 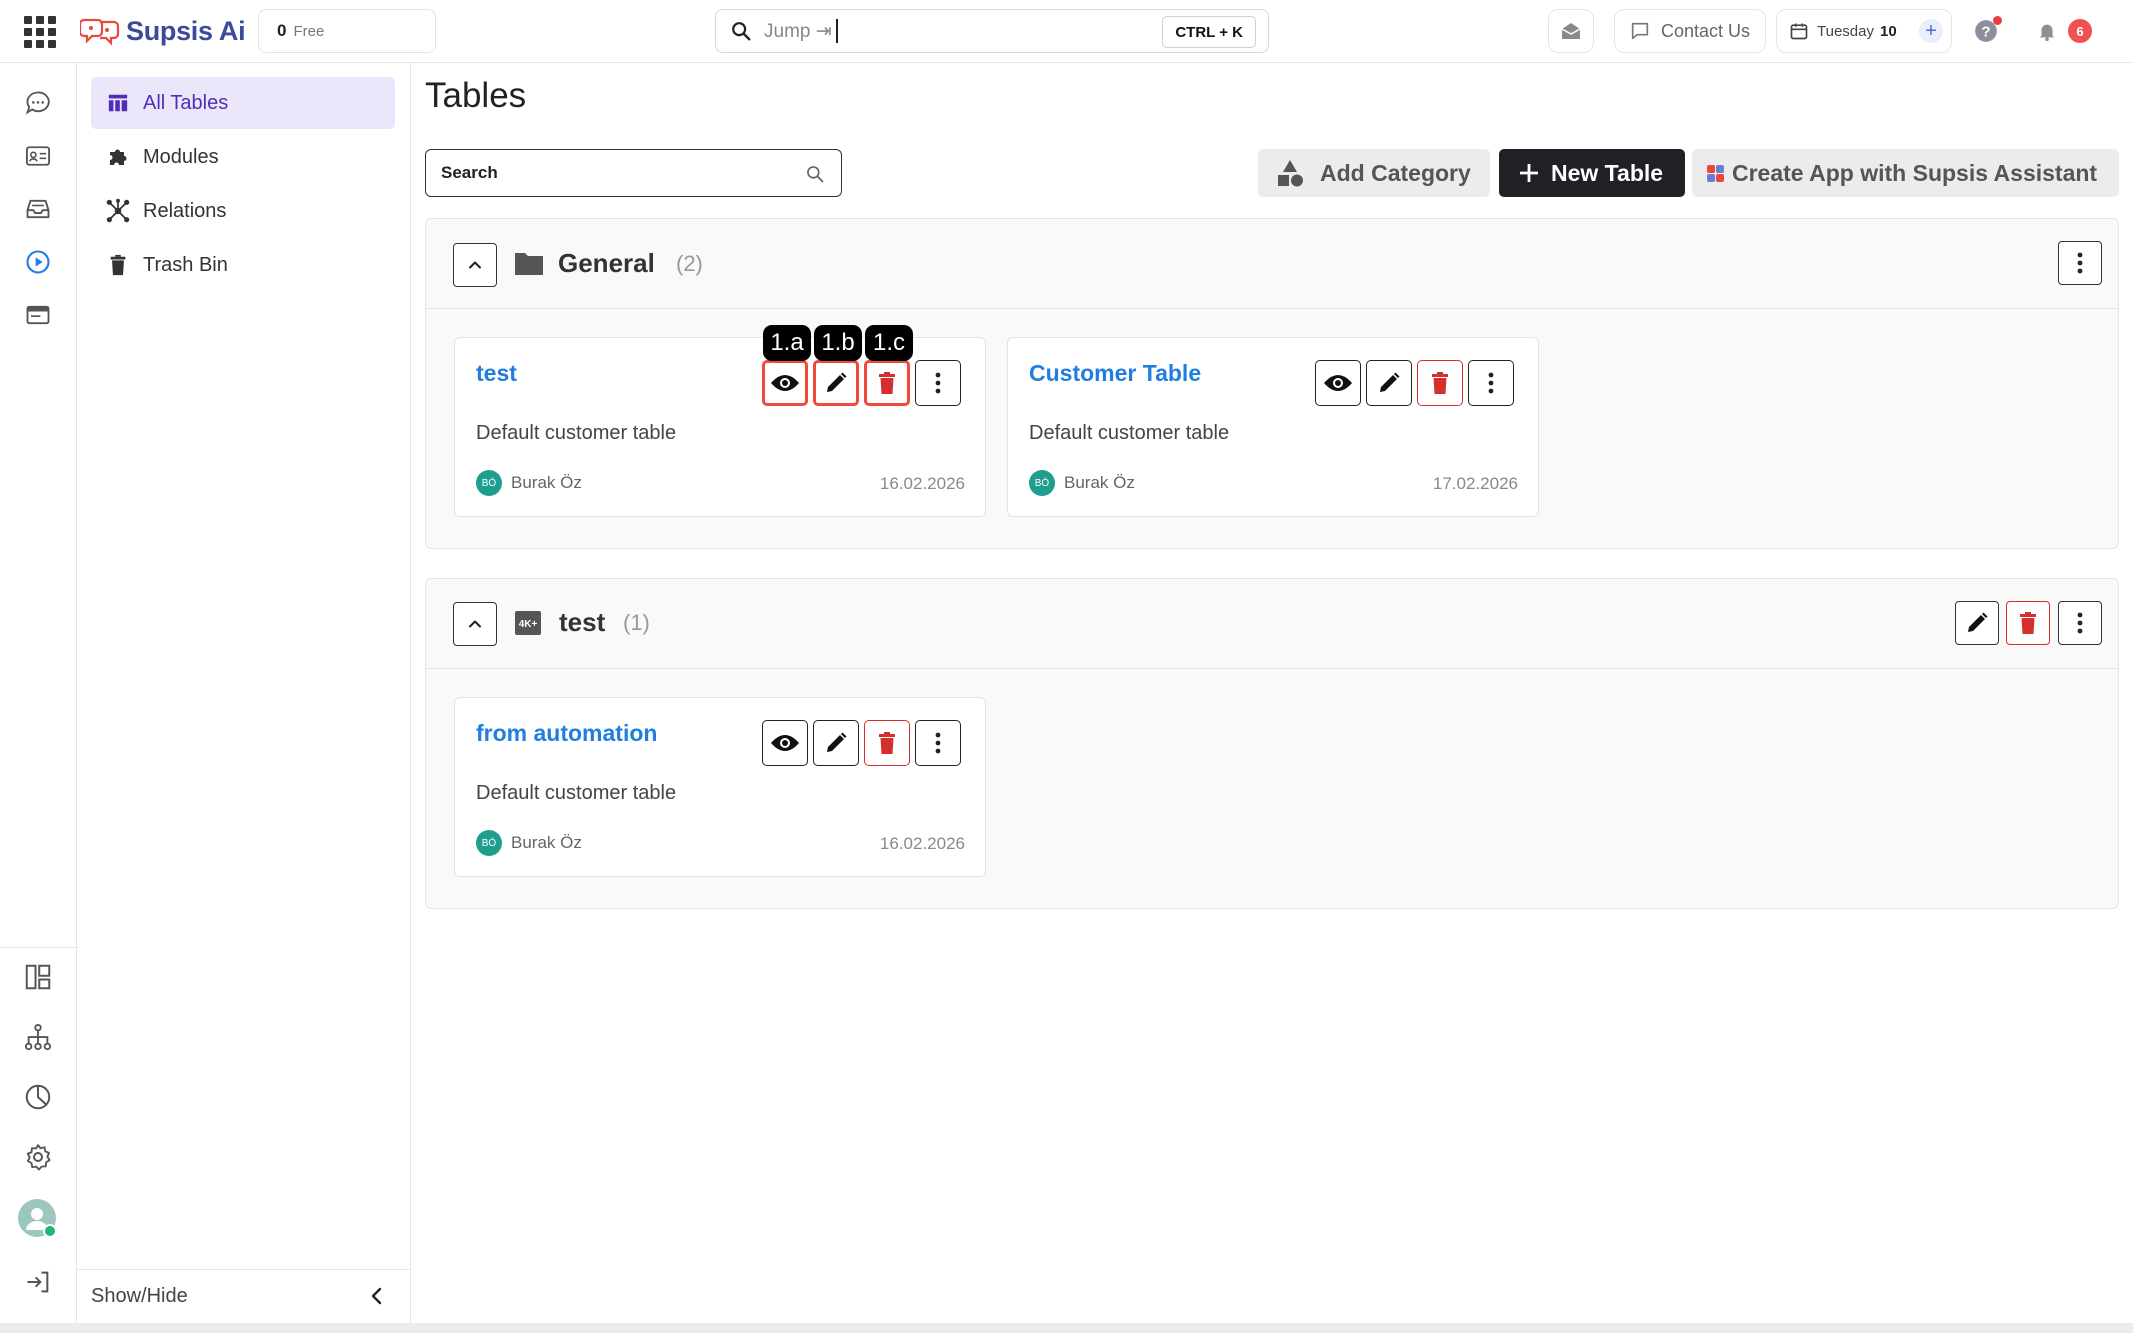 What do you see at coordinates (376, 1296) in the screenshot?
I see `chevron-left-icon` at bounding box center [376, 1296].